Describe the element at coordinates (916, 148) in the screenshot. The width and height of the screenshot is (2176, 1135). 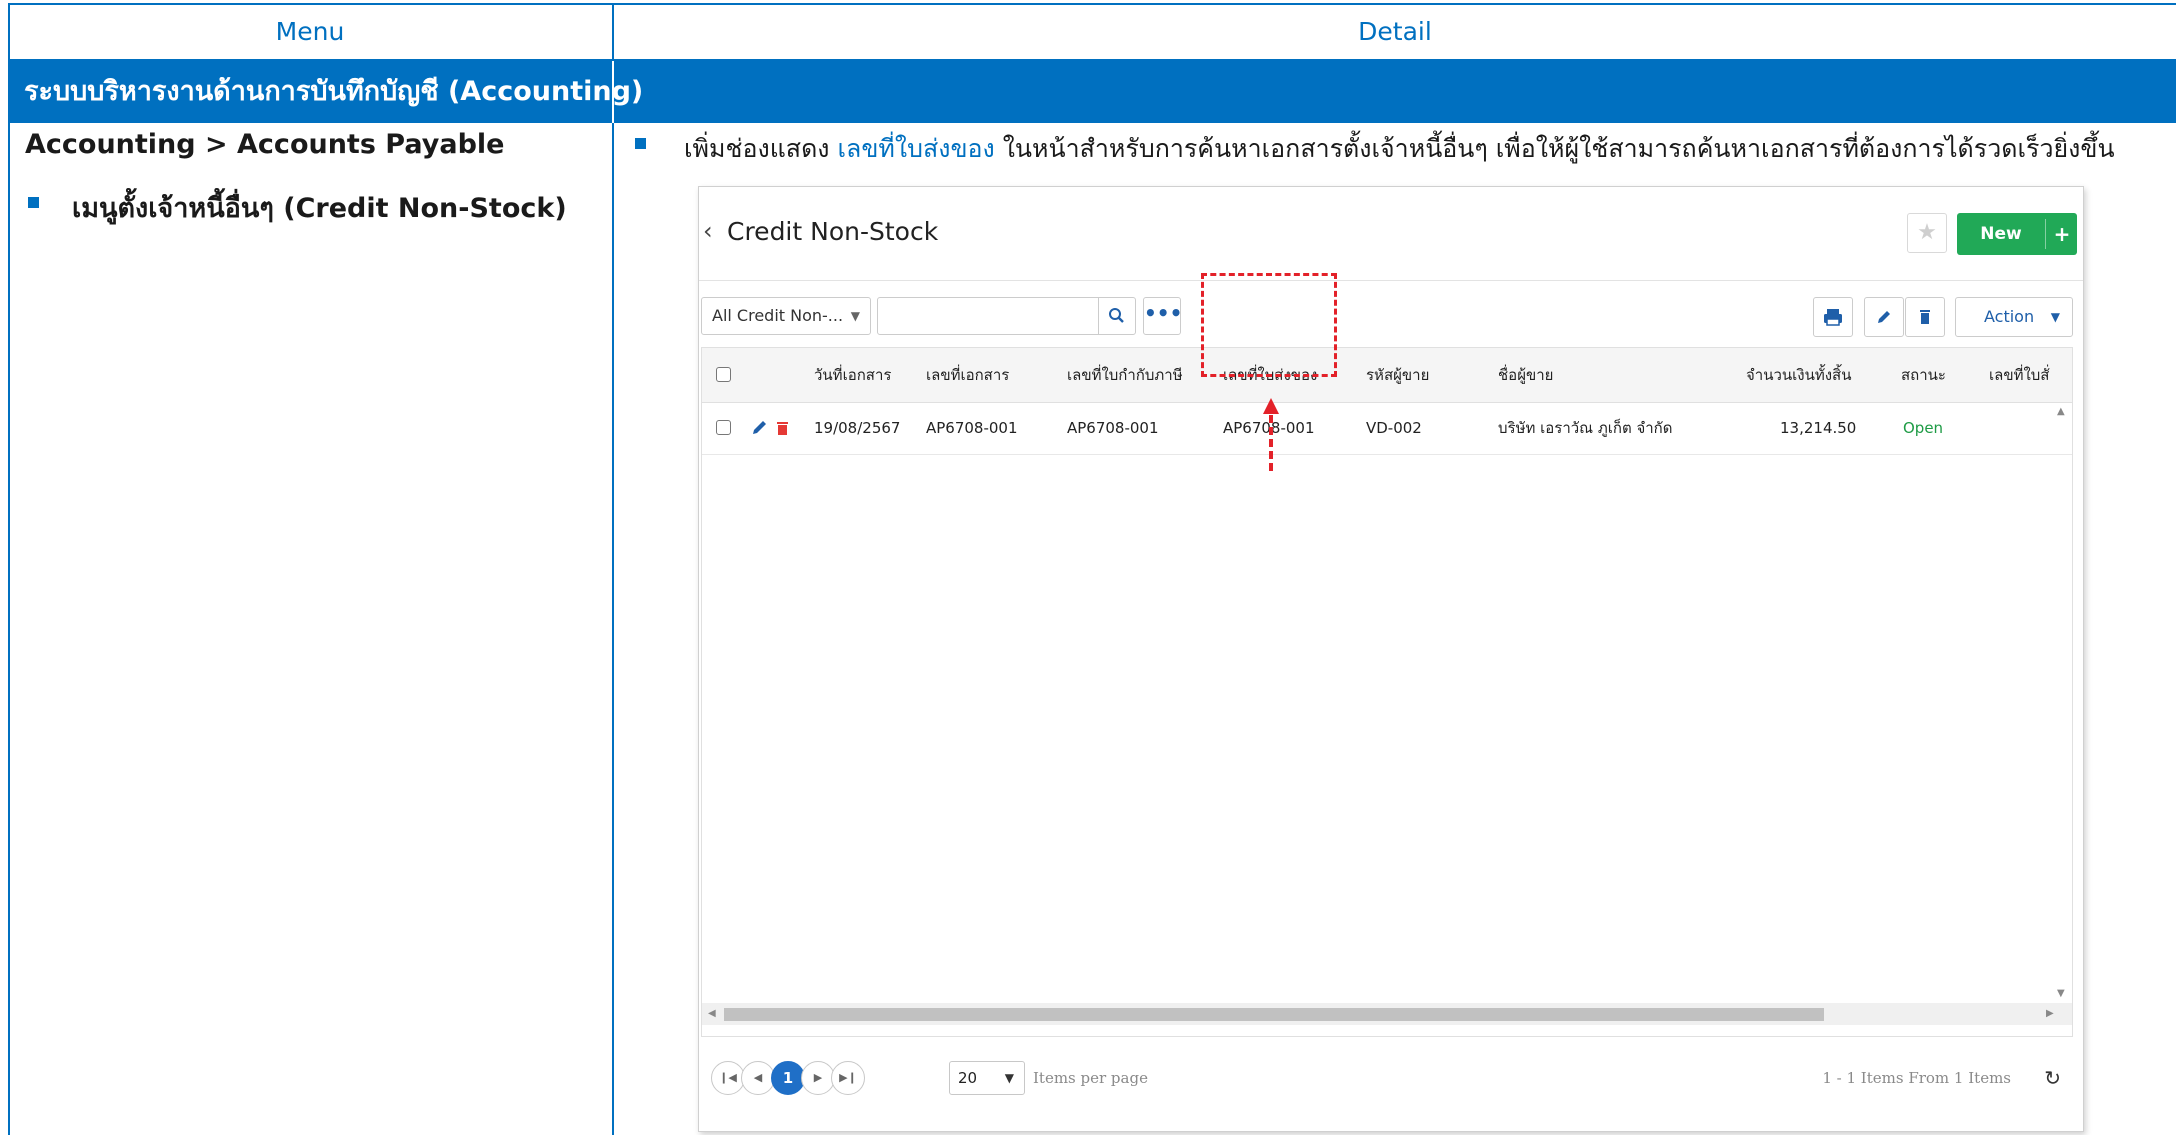
I see `detail-highlight: เลขที่ใบส่งของ` at that location.